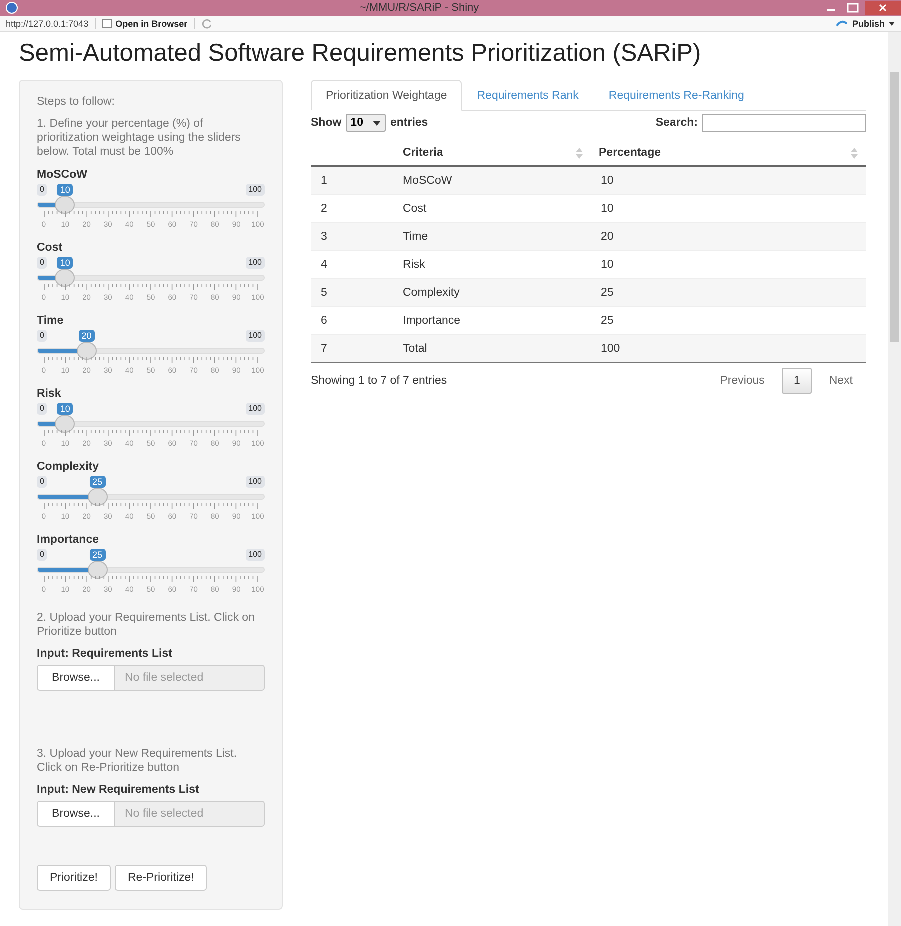 This screenshot has height=926, width=901. What do you see at coordinates (348, 236) in the screenshot?
I see `table-cell: 3` at bounding box center [348, 236].